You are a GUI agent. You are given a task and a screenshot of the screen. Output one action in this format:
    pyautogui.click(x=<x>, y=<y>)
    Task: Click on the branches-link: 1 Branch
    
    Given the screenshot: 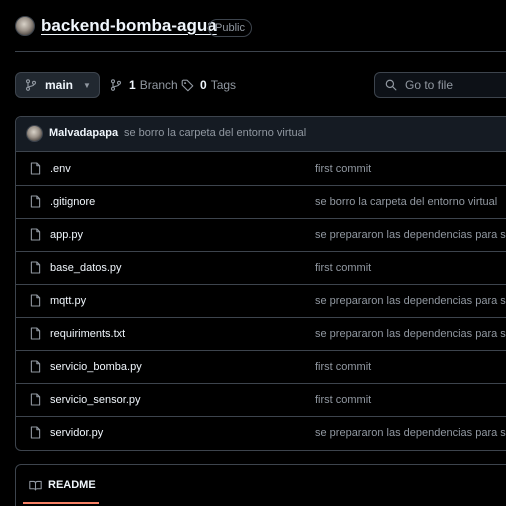 What is the action you would take?
    pyautogui.click(x=144, y=85)
    